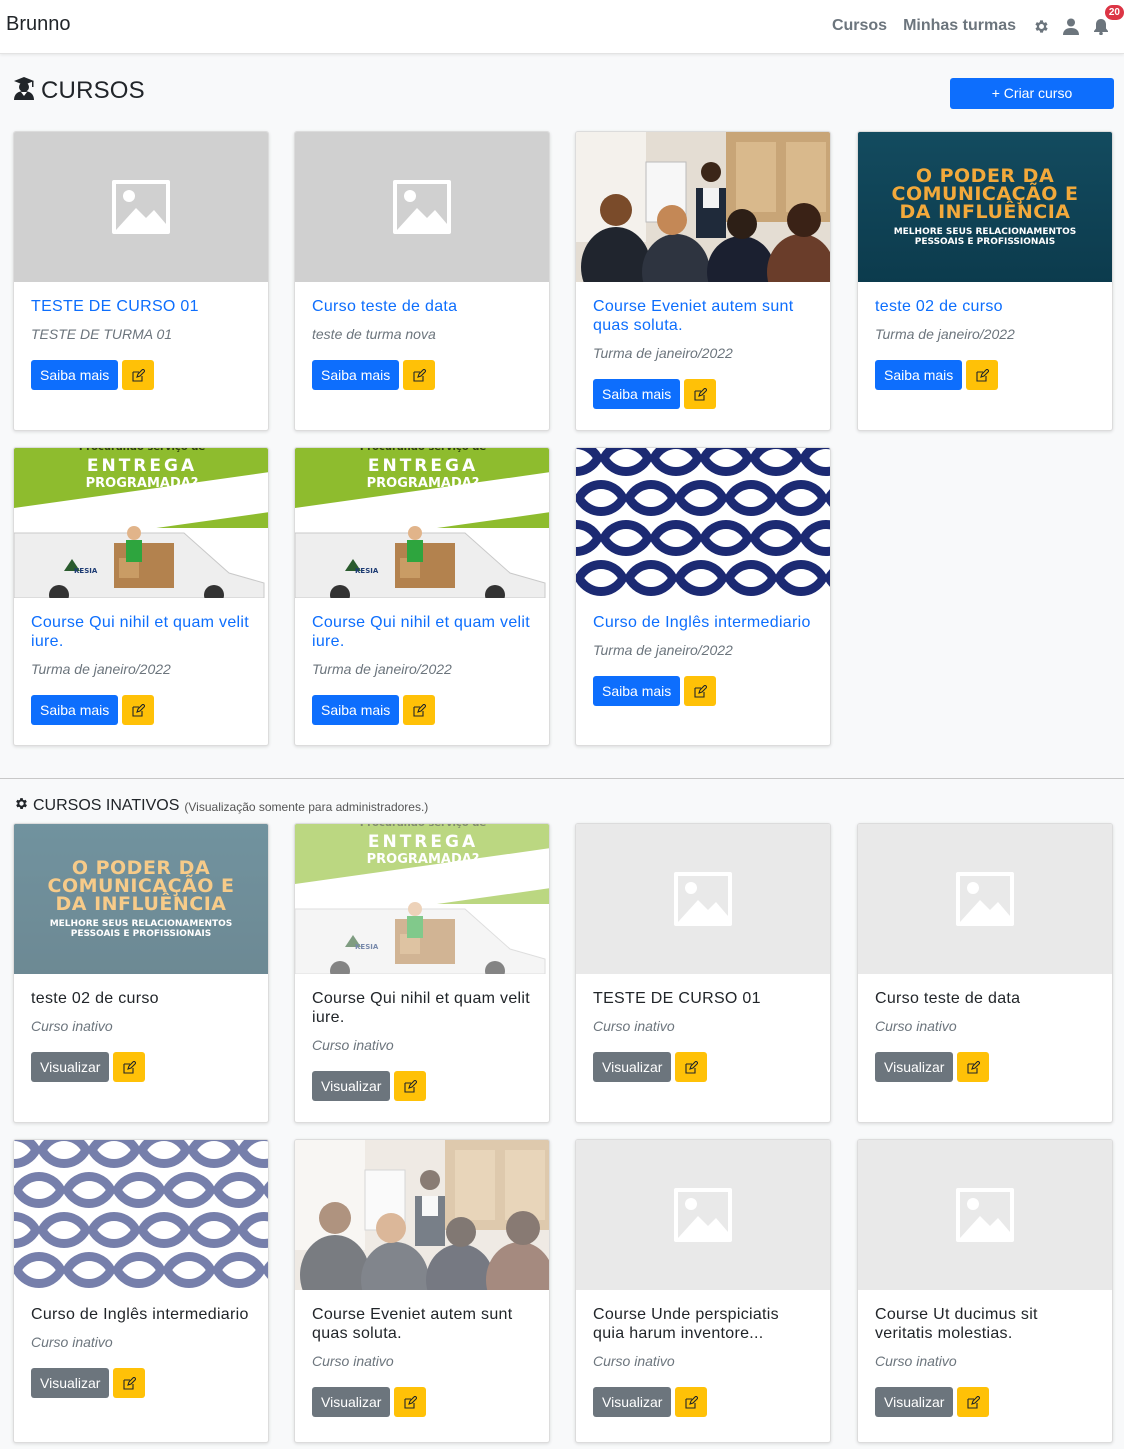 The height and width of the screenshot is (1449, 1124). Describe the element at coordinates (374, 334) in the screenshot. I see `course-subtitle: teste de turma nova` at that location.